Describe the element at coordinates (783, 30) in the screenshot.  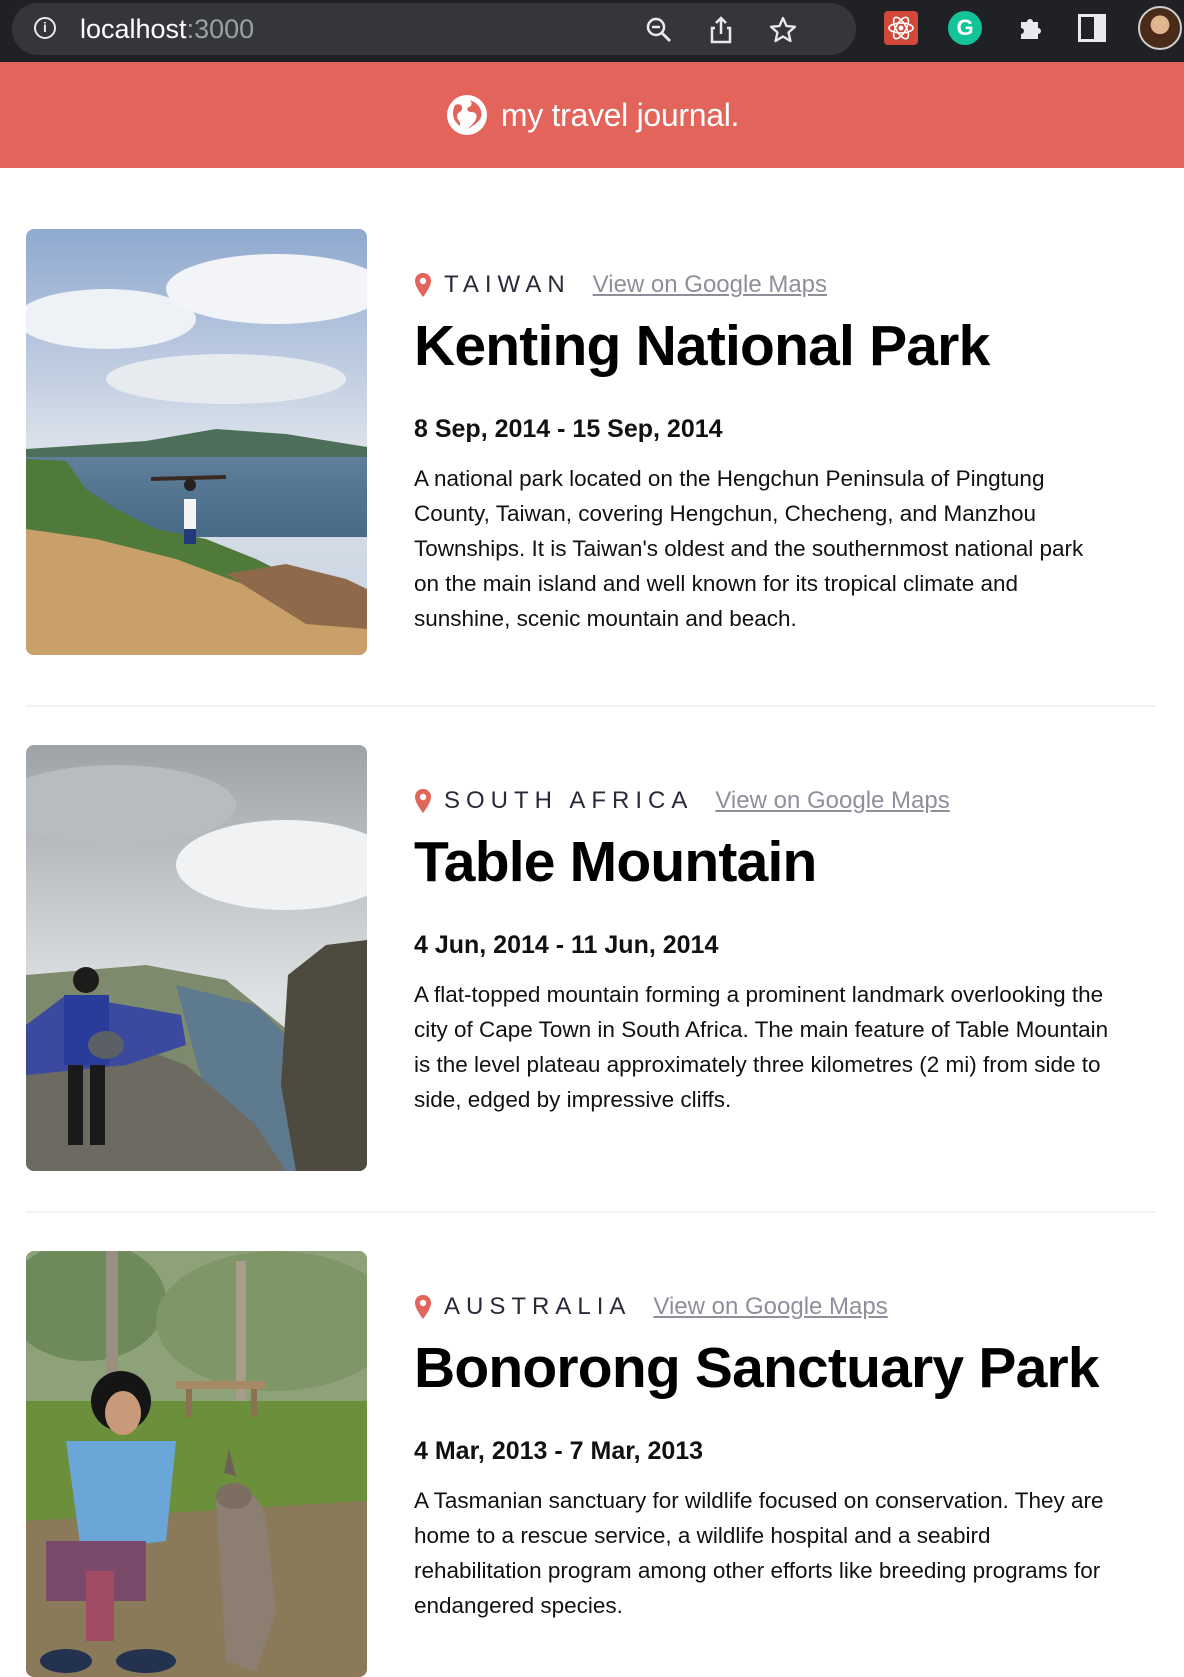
I see `bookmark-star-icon` at that location.